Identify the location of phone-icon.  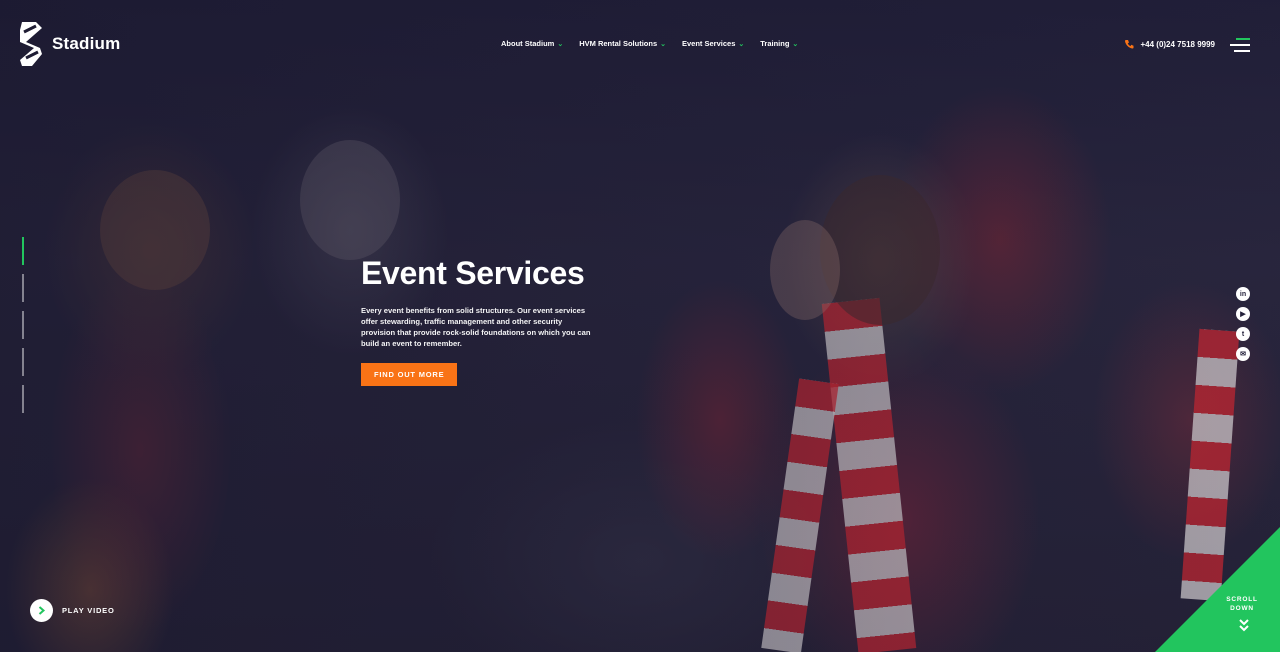
(1129, 44).